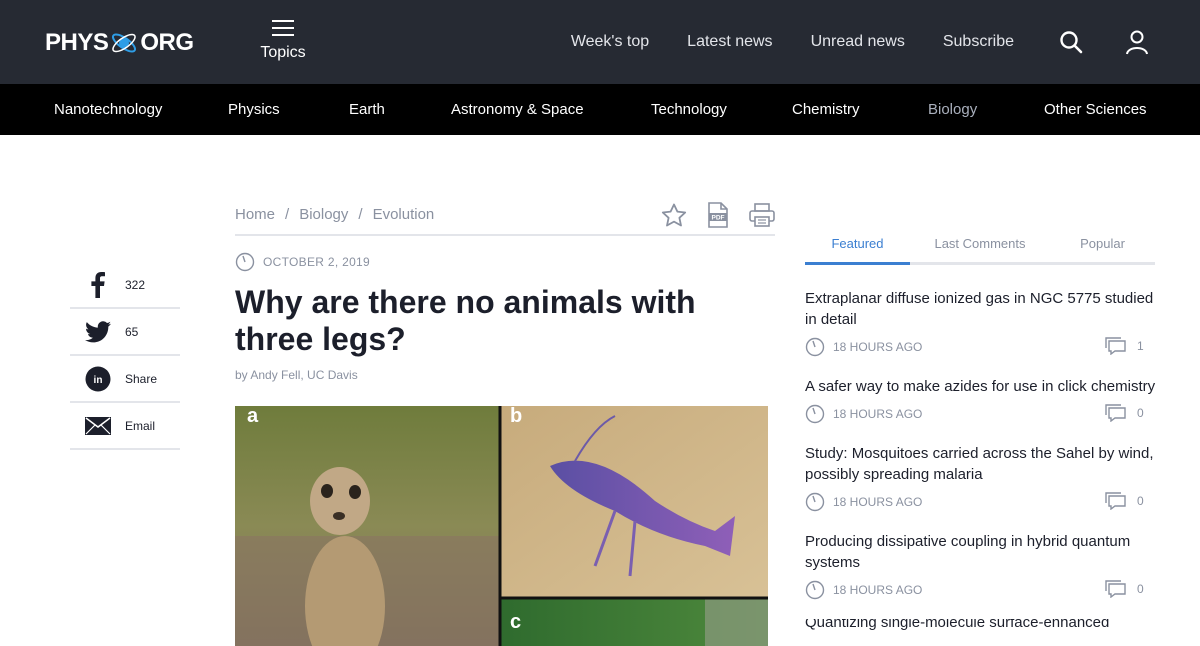 This screenshot has height=646, width=1200. I want to click on share-facebook: 322, so click(125, 285).